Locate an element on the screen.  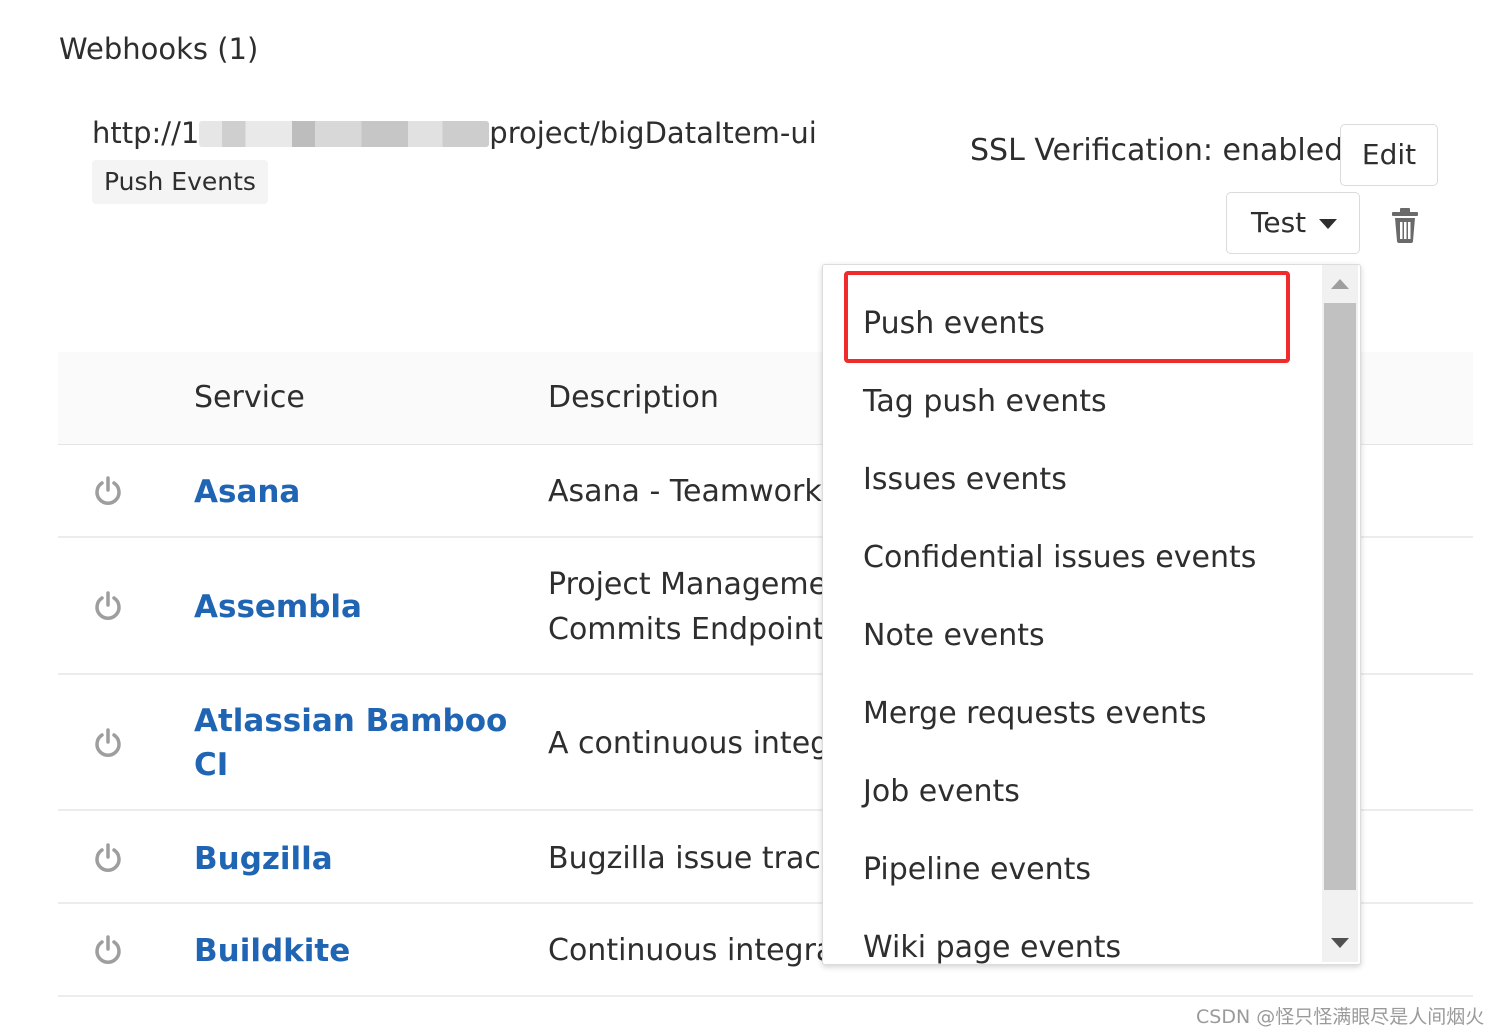
service-description: A continuous integr is located at coordinates (693, 743).